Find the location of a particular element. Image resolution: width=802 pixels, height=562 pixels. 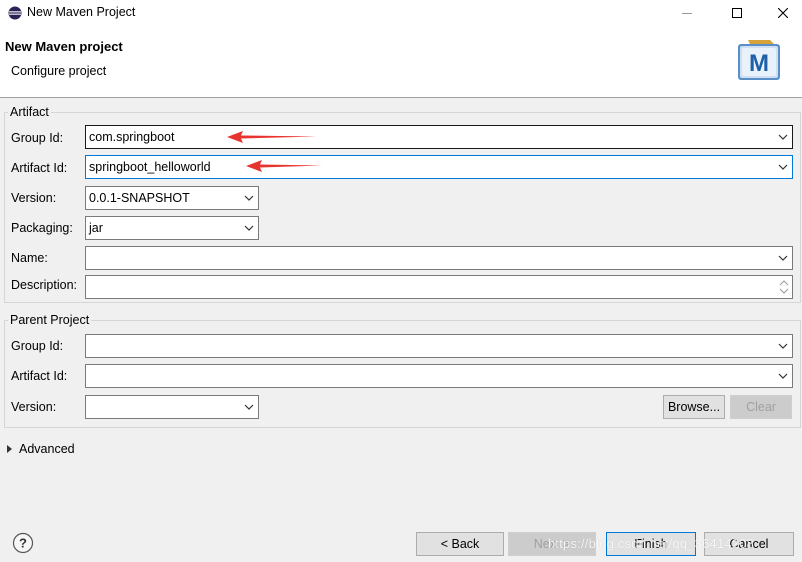

description-textarea is located at coordinates (439, 287).